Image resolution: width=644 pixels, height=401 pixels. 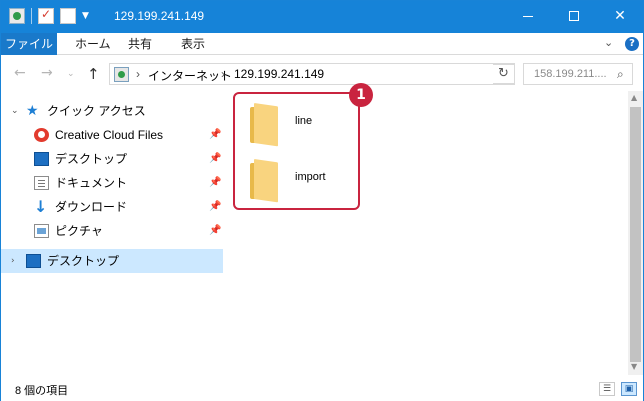 What do you see at coordinates (41, 183) in the screenshot?
I see `documents-icon` at bounding box center [41, 183].